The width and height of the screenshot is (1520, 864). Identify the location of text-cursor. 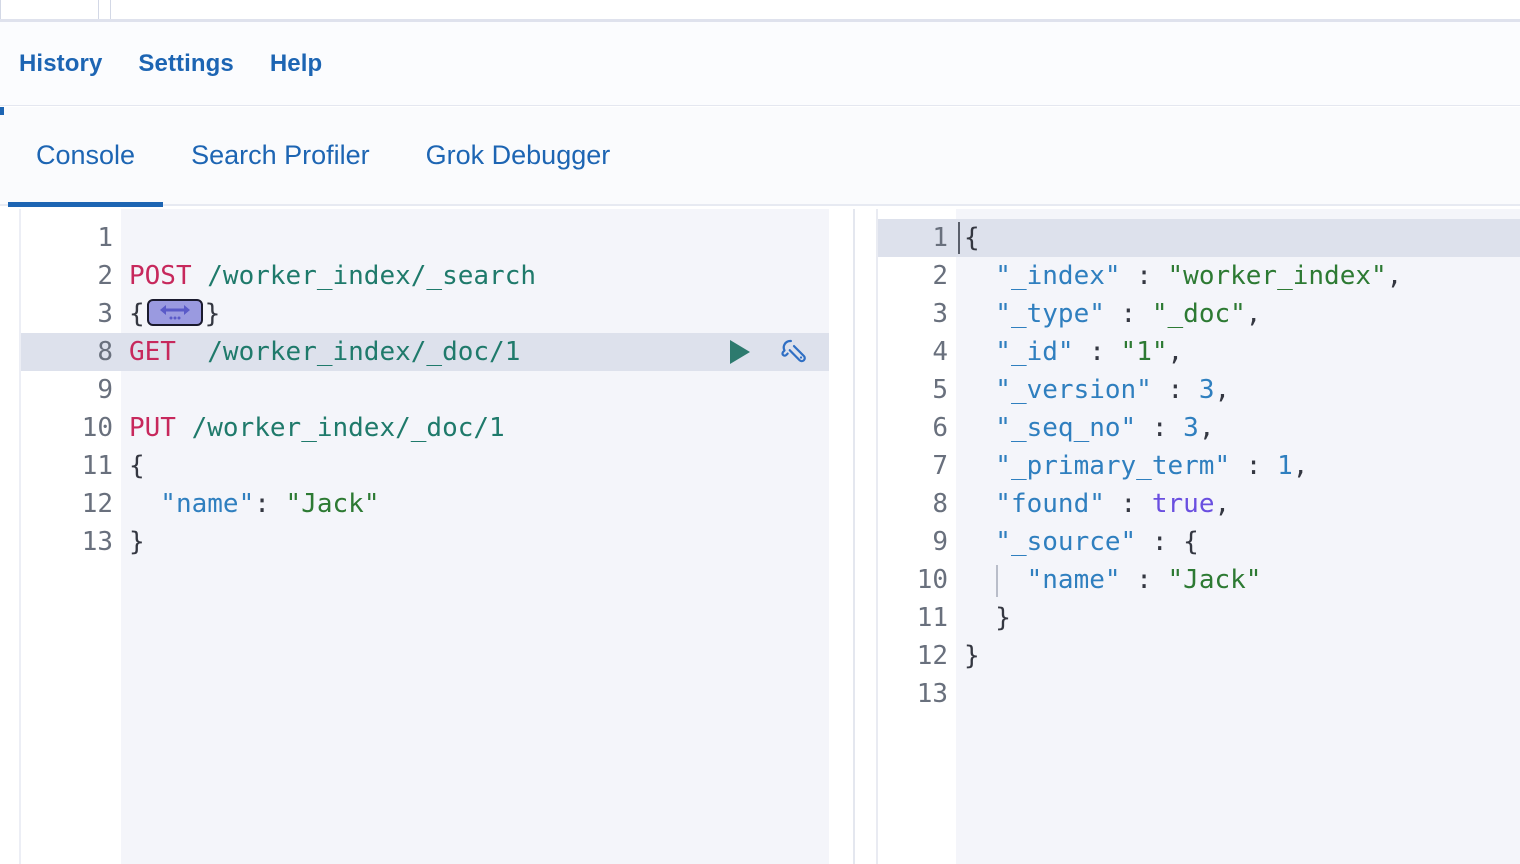
(959, 238).